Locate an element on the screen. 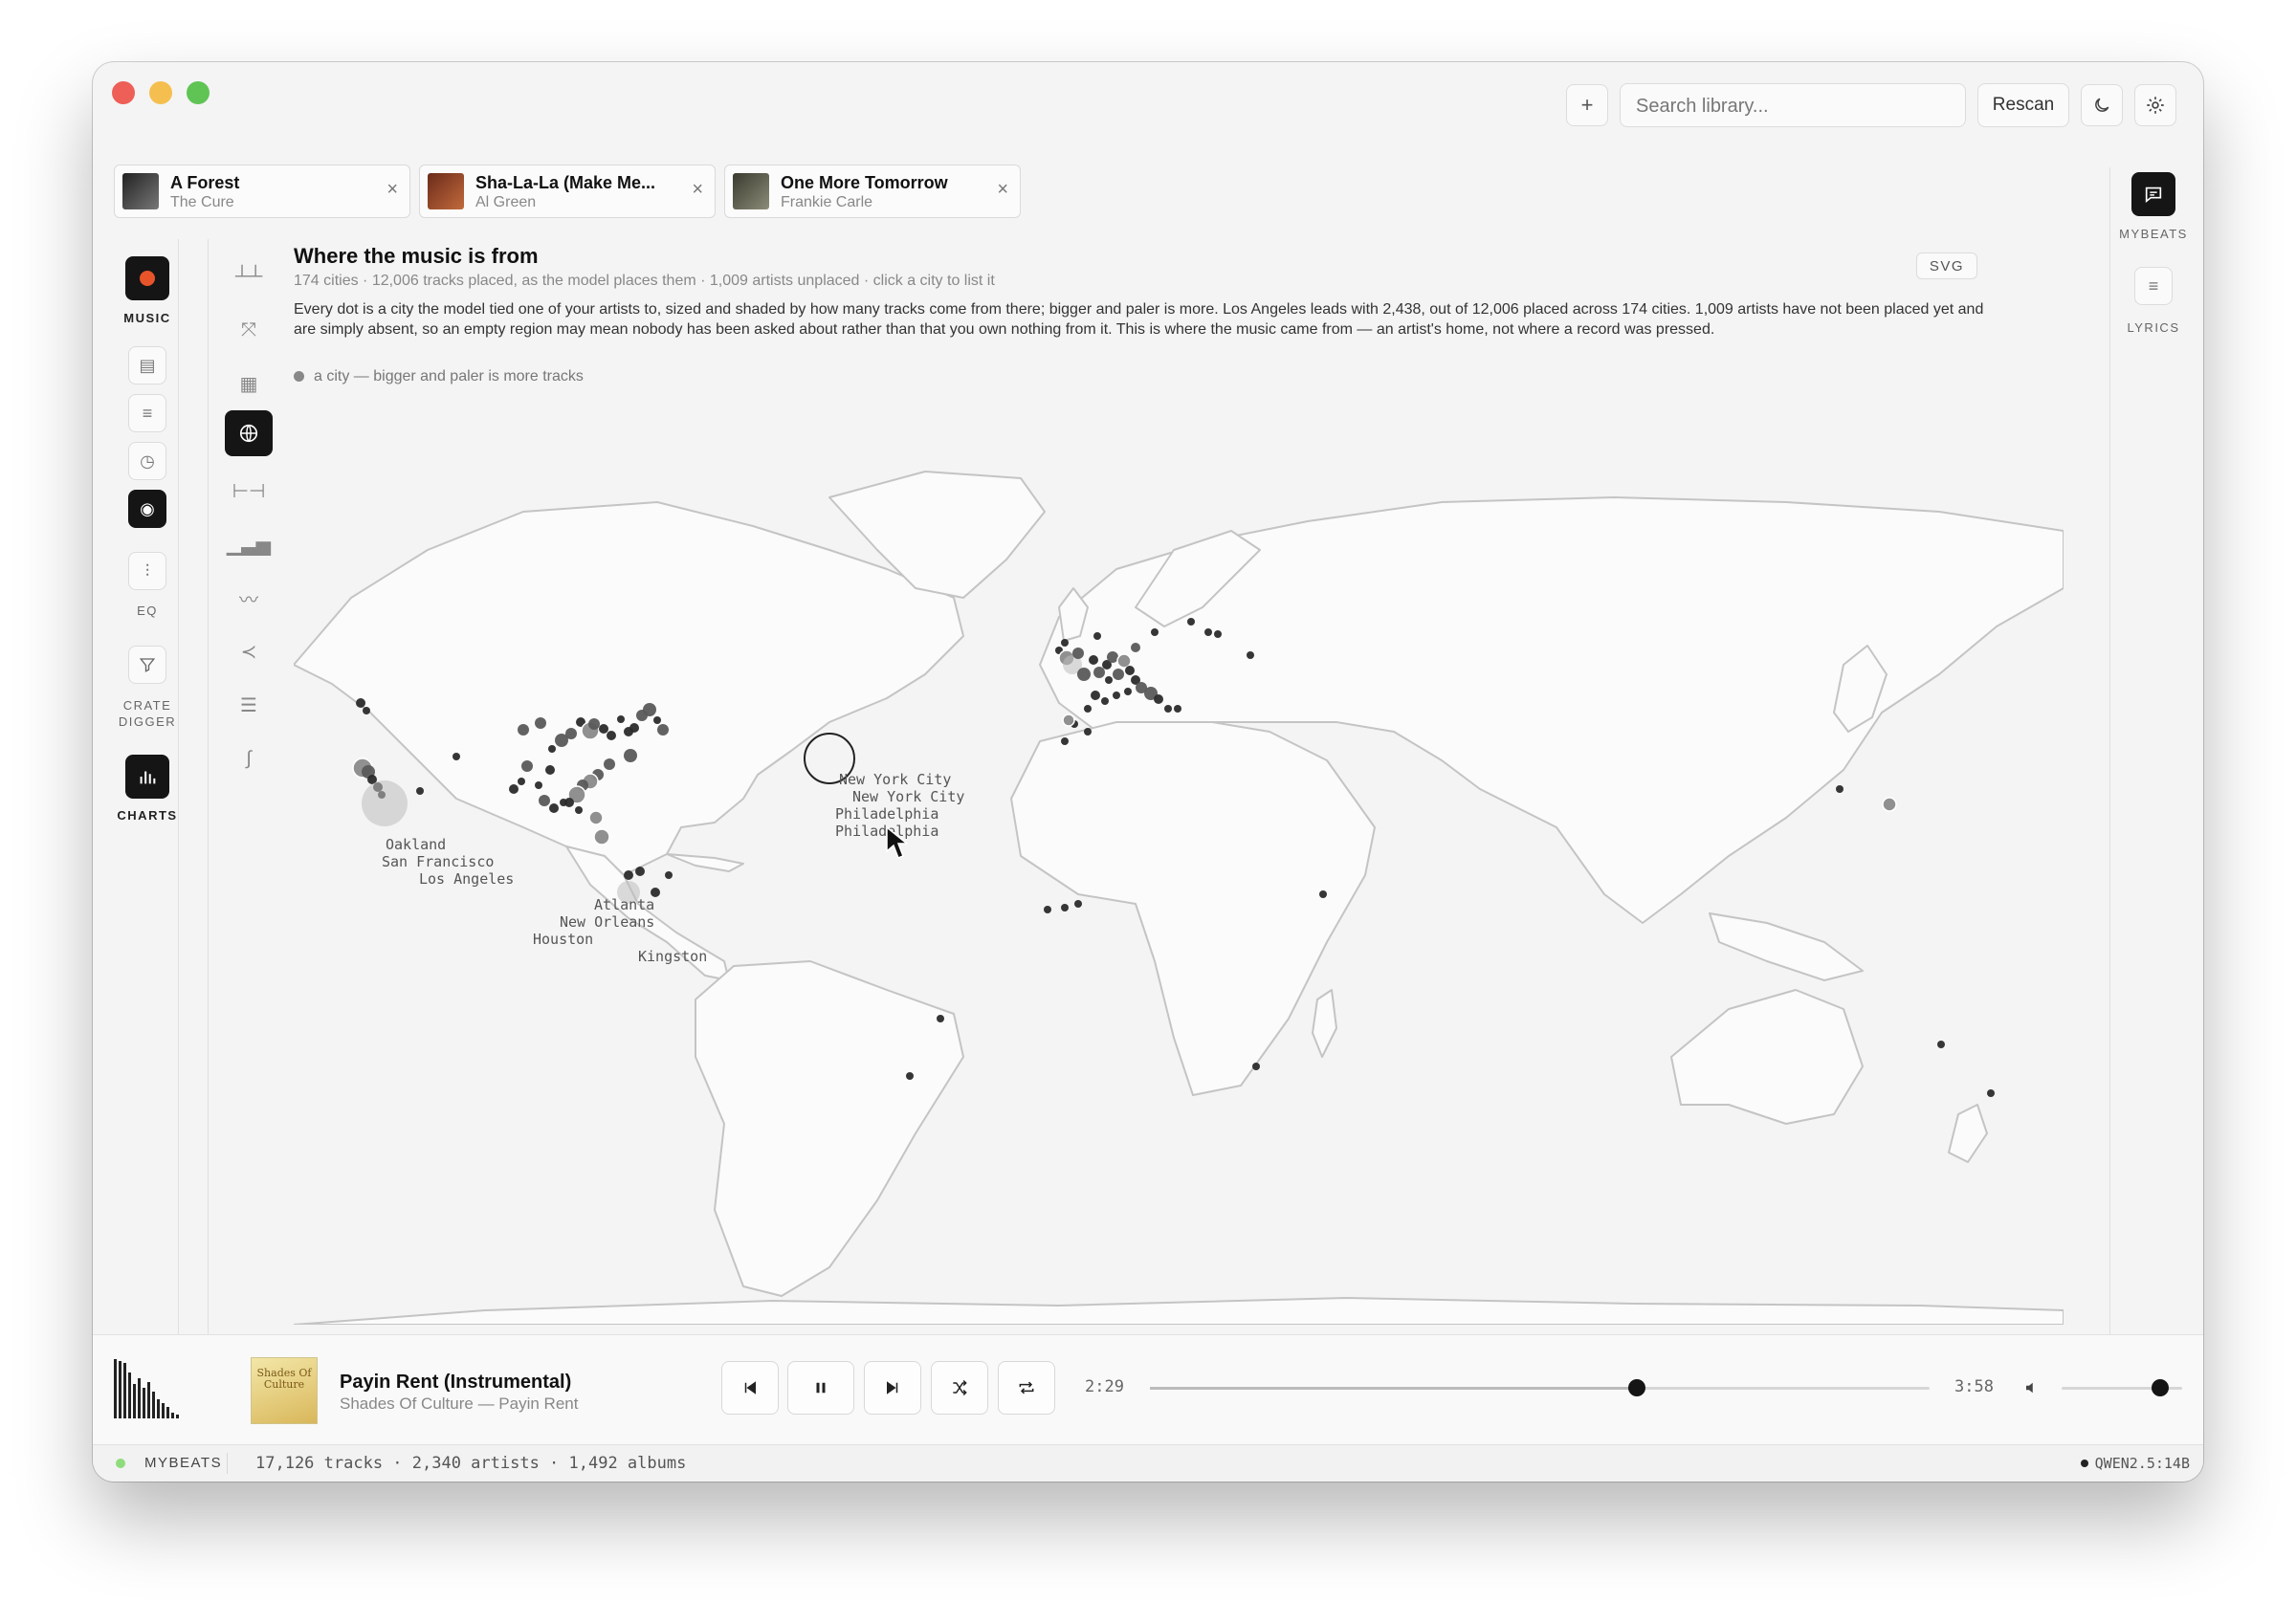  library-nav-button: ▤ is located at coordinates (147, 365).